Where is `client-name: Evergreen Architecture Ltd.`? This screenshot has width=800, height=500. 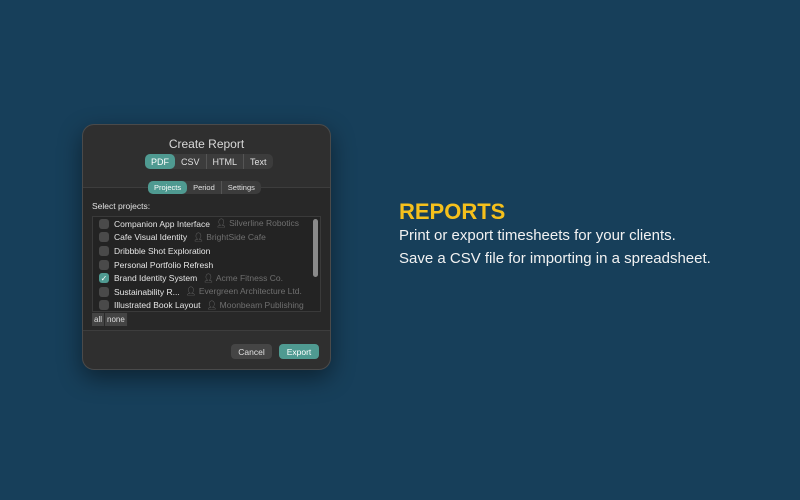
client-name: Evergreen Architecture Ltd. is located at coordinates (250, 291).